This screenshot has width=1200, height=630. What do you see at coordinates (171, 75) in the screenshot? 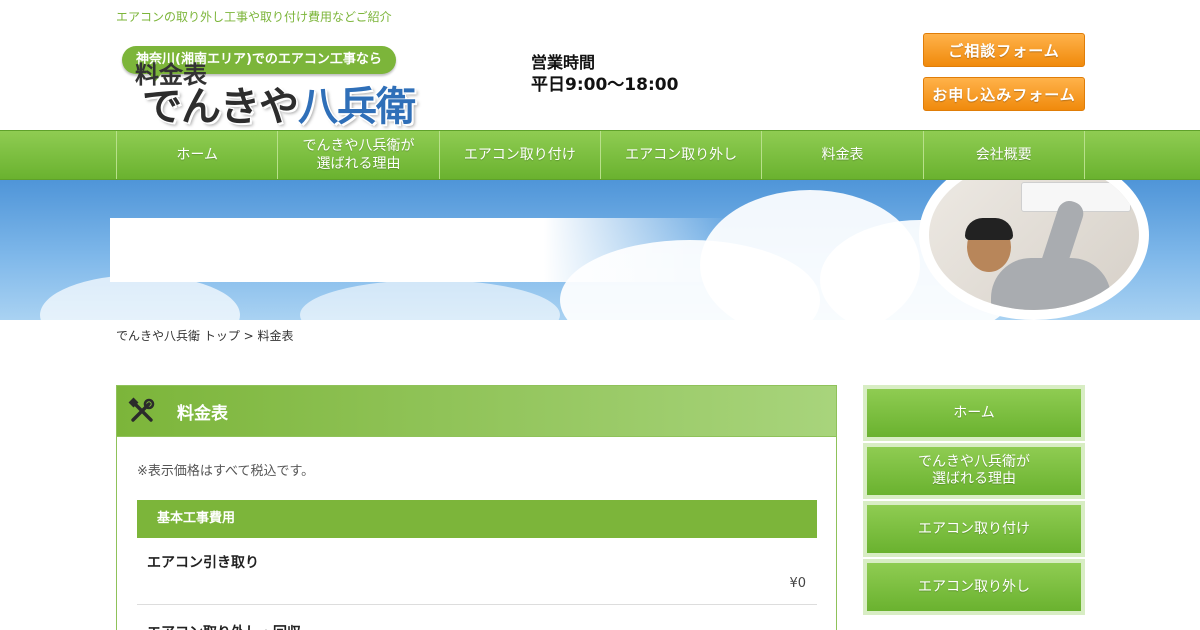
I see `page-title: 料金表` at bounding box center [171, 75].